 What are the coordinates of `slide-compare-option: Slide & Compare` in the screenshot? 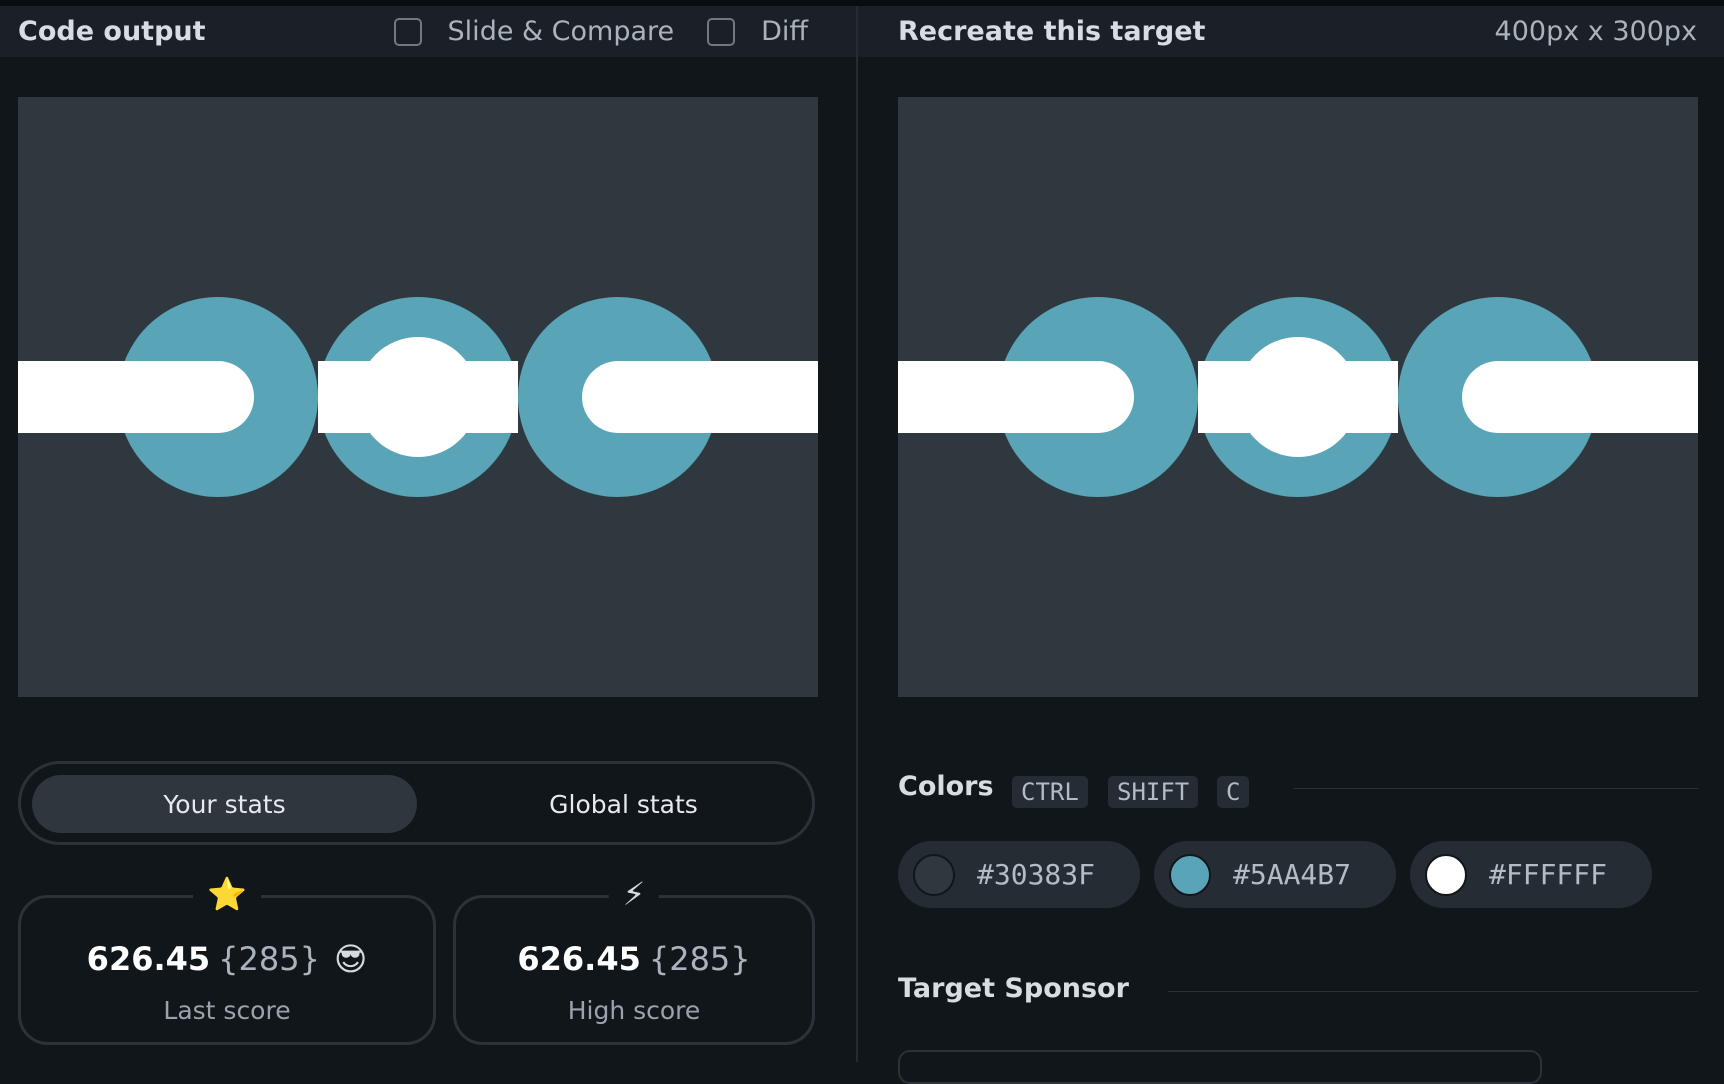 It's located at (534, 31).